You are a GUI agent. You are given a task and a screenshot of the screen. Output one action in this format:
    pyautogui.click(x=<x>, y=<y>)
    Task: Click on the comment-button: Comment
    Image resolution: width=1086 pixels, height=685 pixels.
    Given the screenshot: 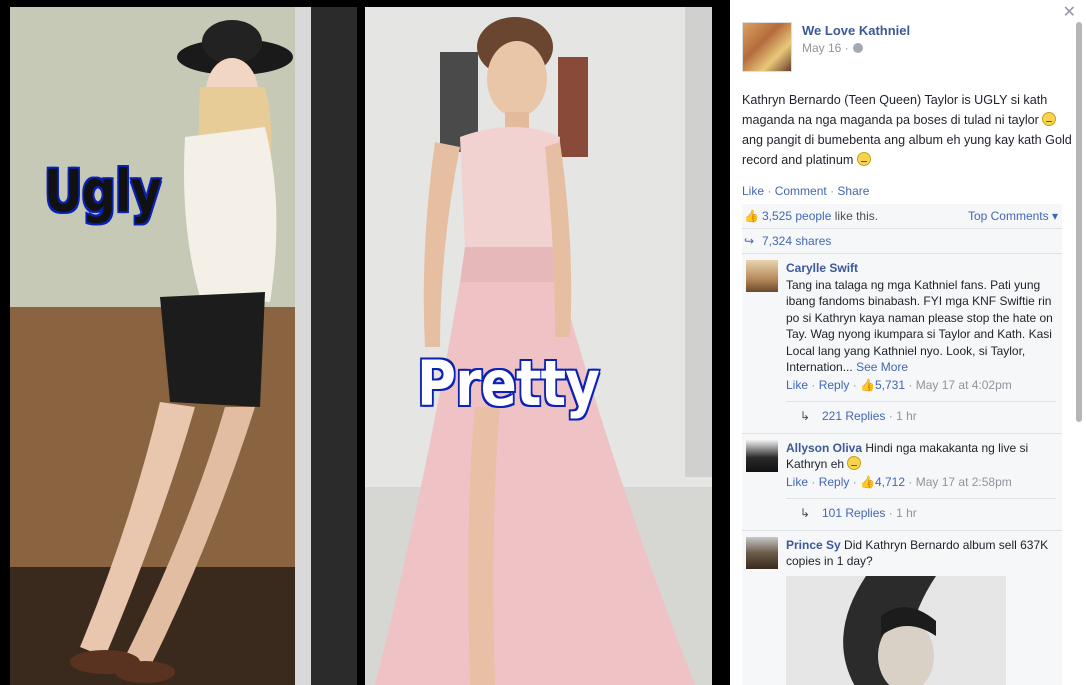 What is the action you would take?
    pyautogui.click(x=801, y=191)
    